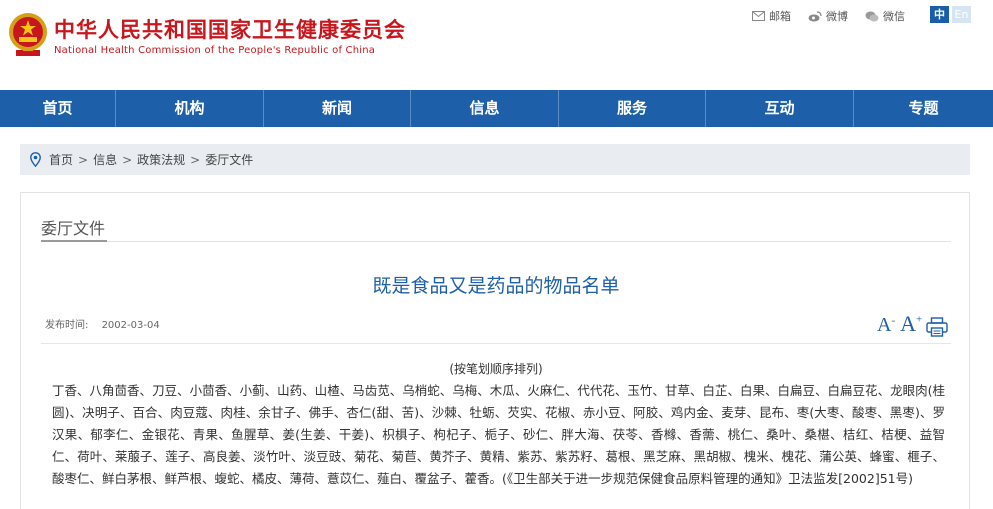 This screenshot has height=509, width=993. Describe the element at coordinates (496, 241) in the screenshot. I see `section-divider` at that location.